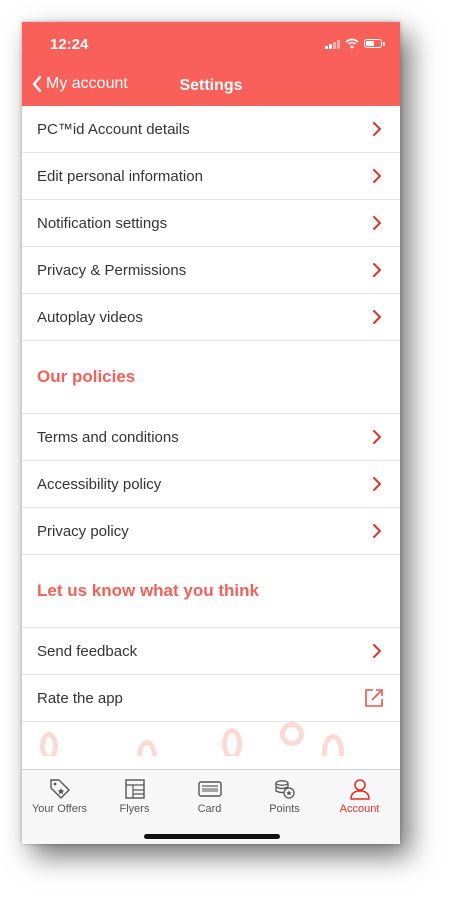 This screenshot has height=900, width=457. What do you see at coordinates (211, 129) in the screenshot?
I see `settings-item-account-details: PC™id Account details` at bounding box center [211, 129].